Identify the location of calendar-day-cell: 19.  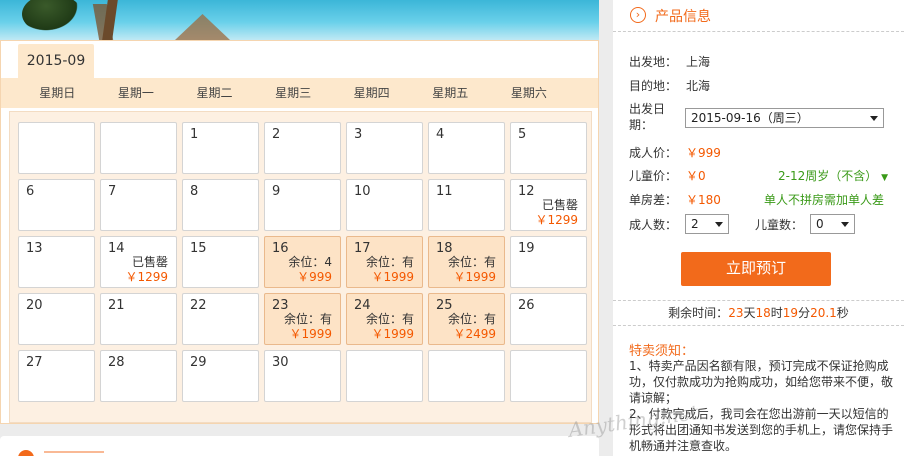
(548, 262).